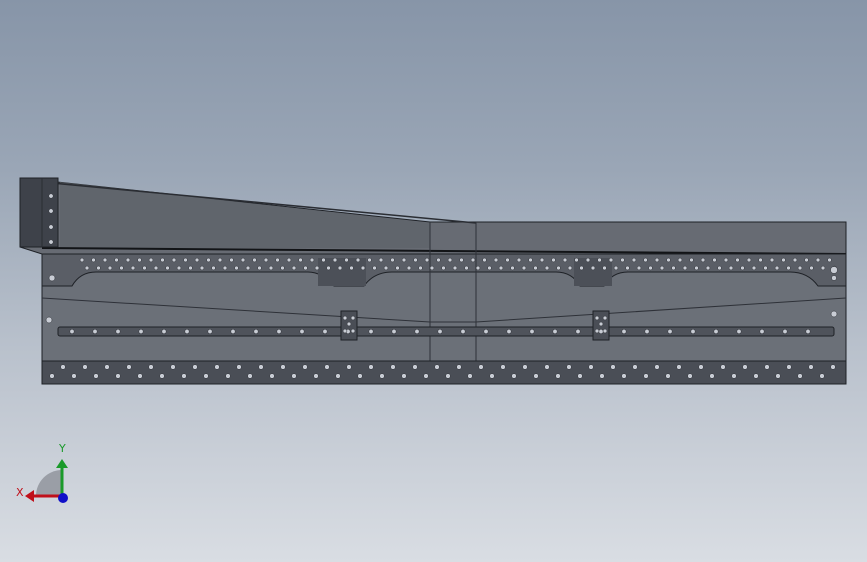  What do you see at coordinates (593, 272) in the screenshot?
I see `center-pocket-right` at bounding box center [593, 272].